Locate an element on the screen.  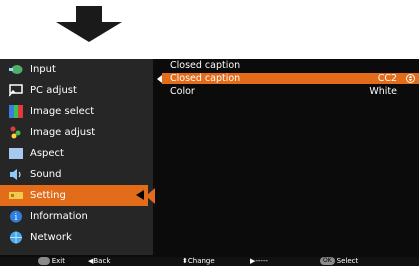
sidebar-item-pc-adjust: PC adjust is located at coordinates (76, 90).